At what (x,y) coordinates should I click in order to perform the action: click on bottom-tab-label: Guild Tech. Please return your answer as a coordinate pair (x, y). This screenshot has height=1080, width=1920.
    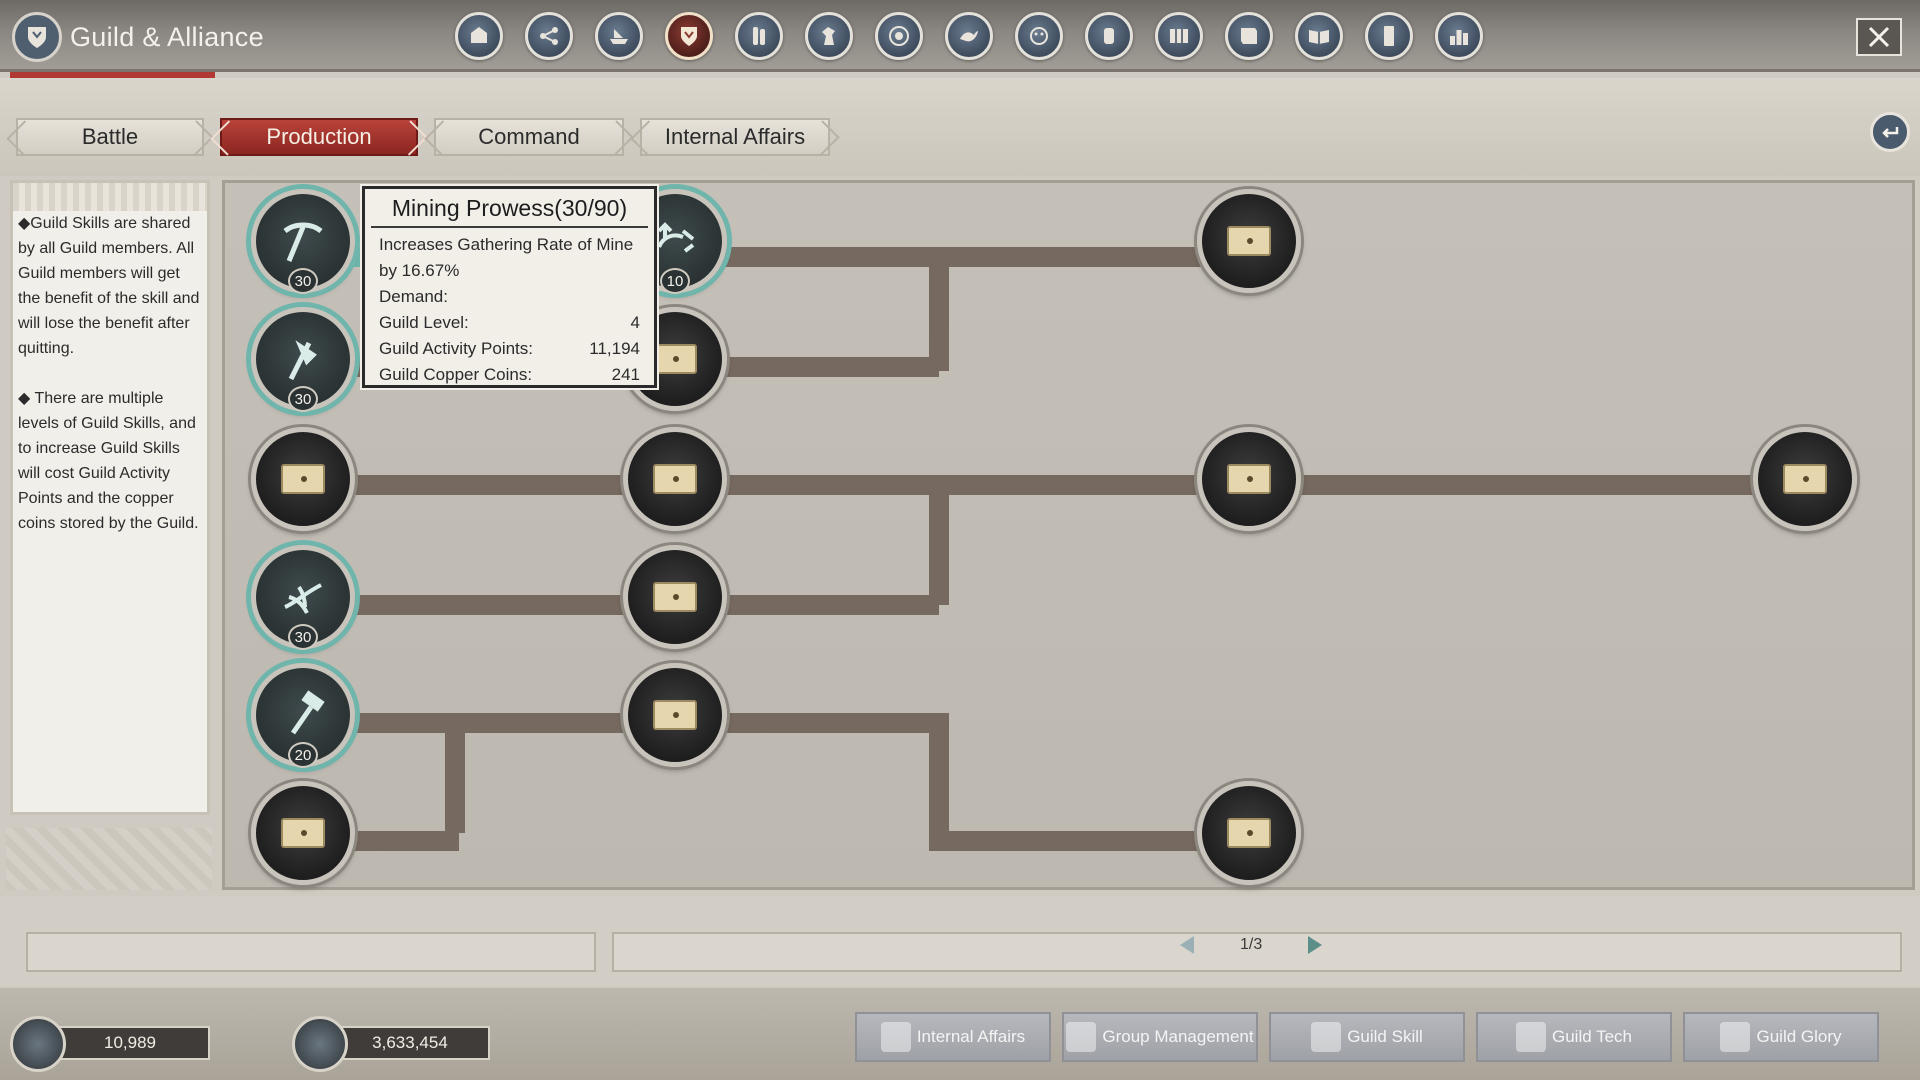
    Looking at the image, I should click on (1591, 1036).